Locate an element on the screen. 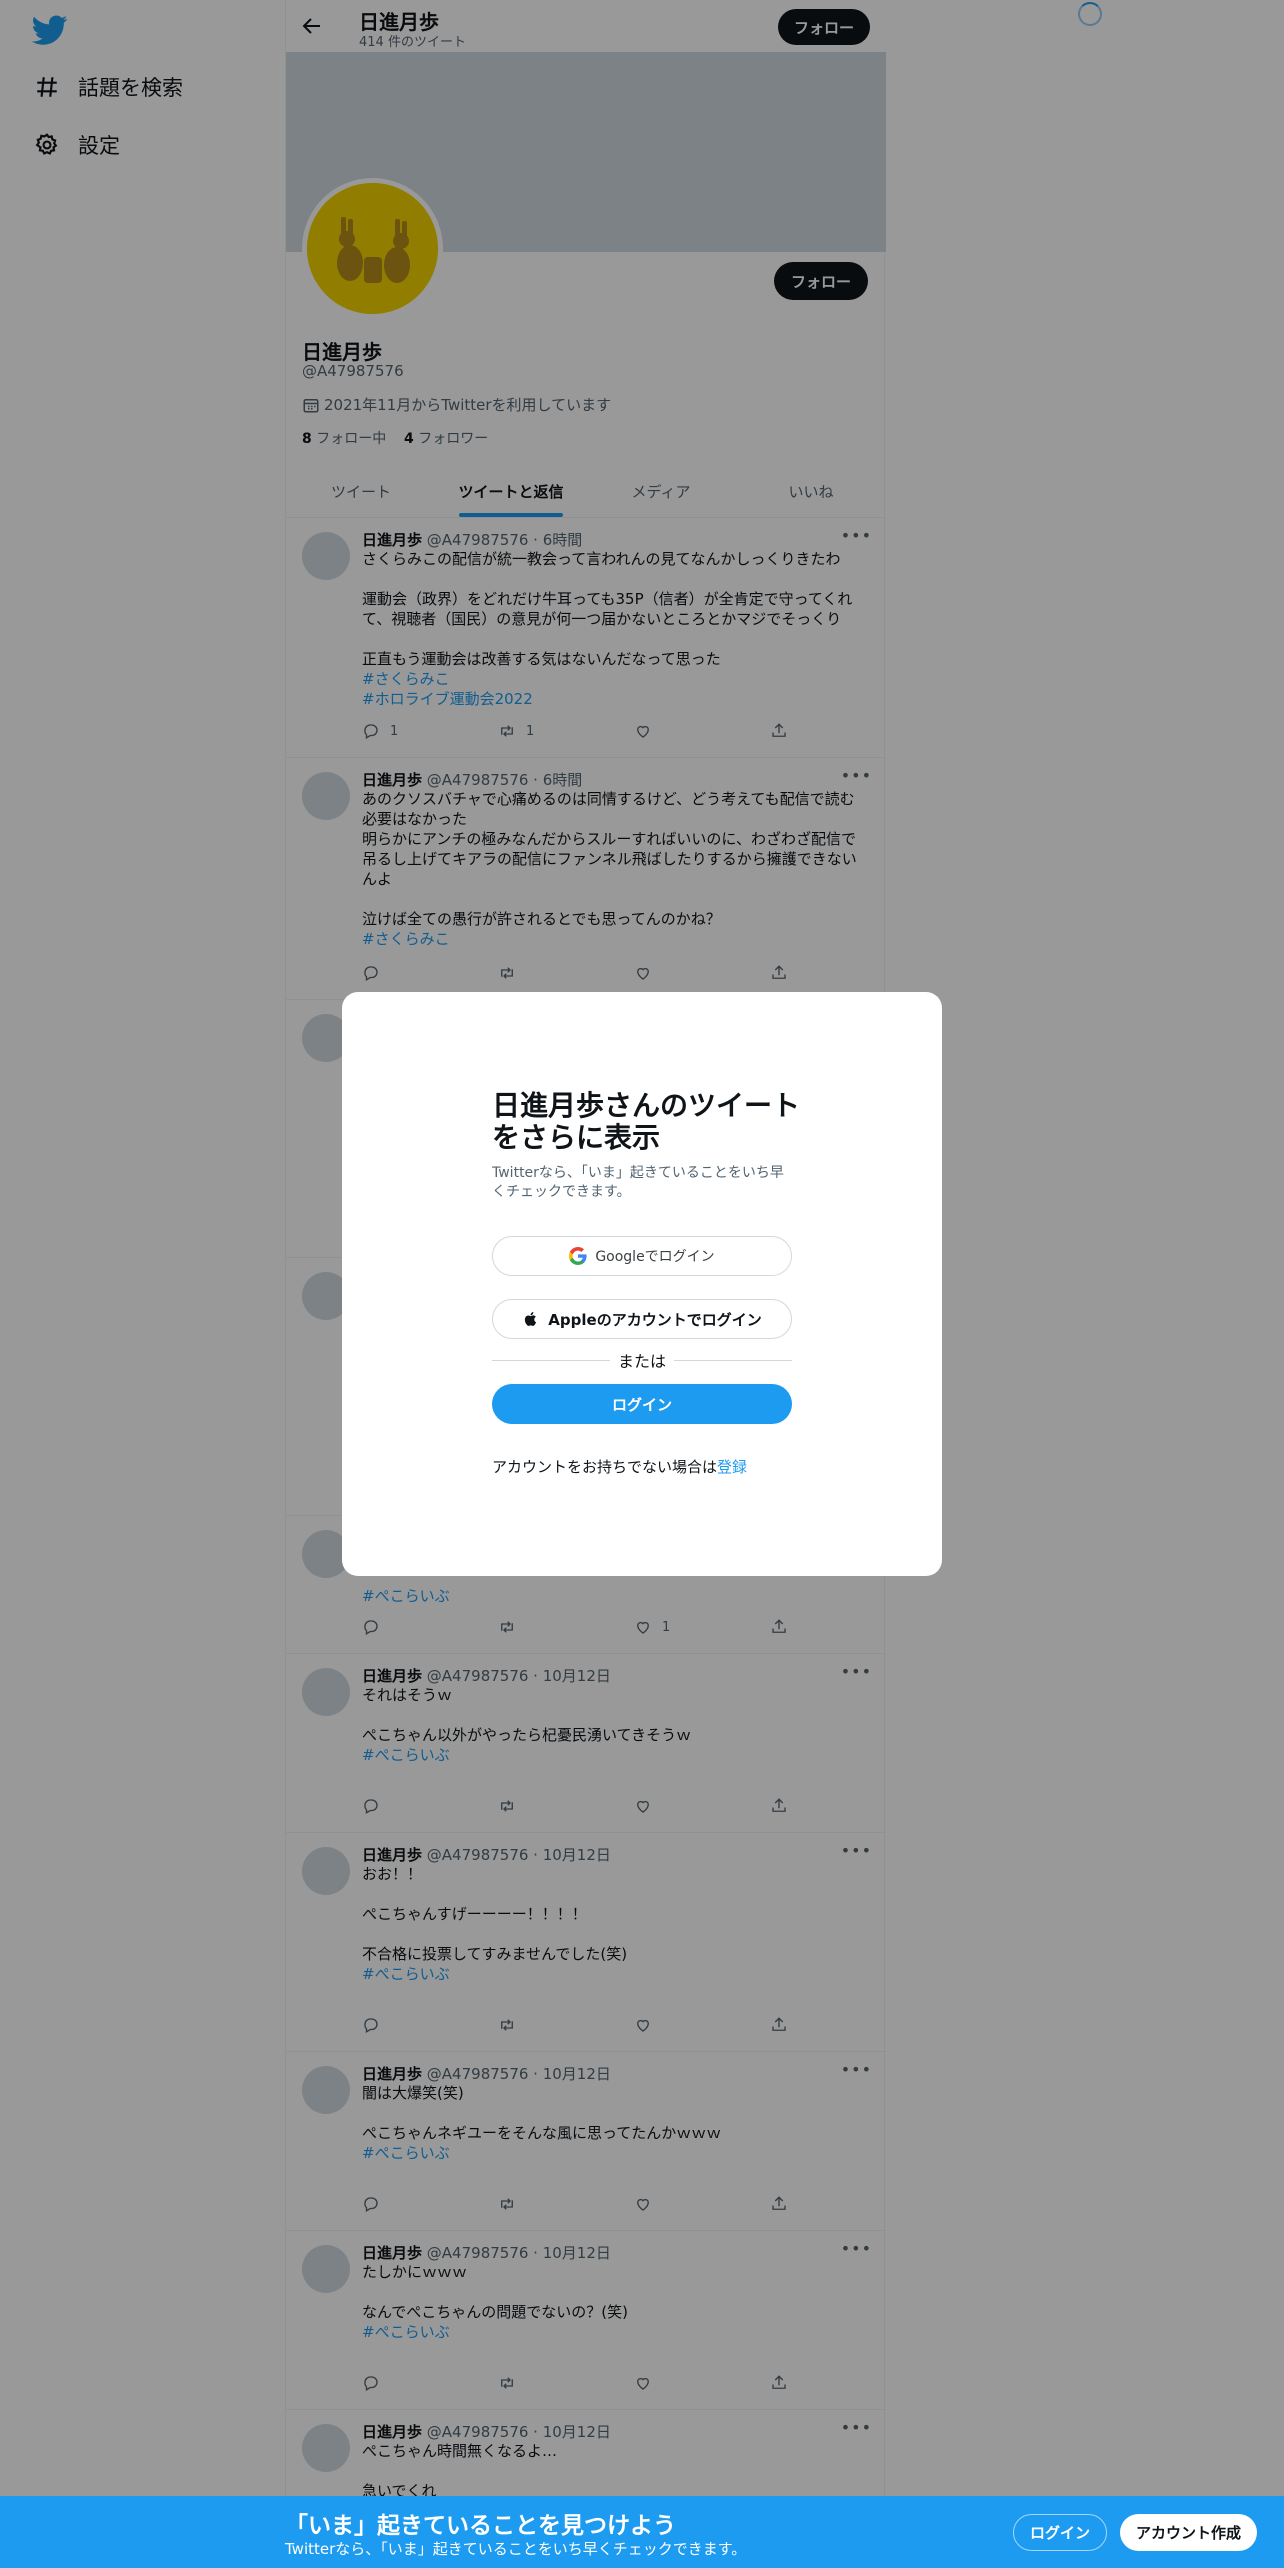 This screenshot has width=1284, height=2568. modal-title: 日進月歩さんのツイートをさらに表示 is located at coordinates (646, 1121).